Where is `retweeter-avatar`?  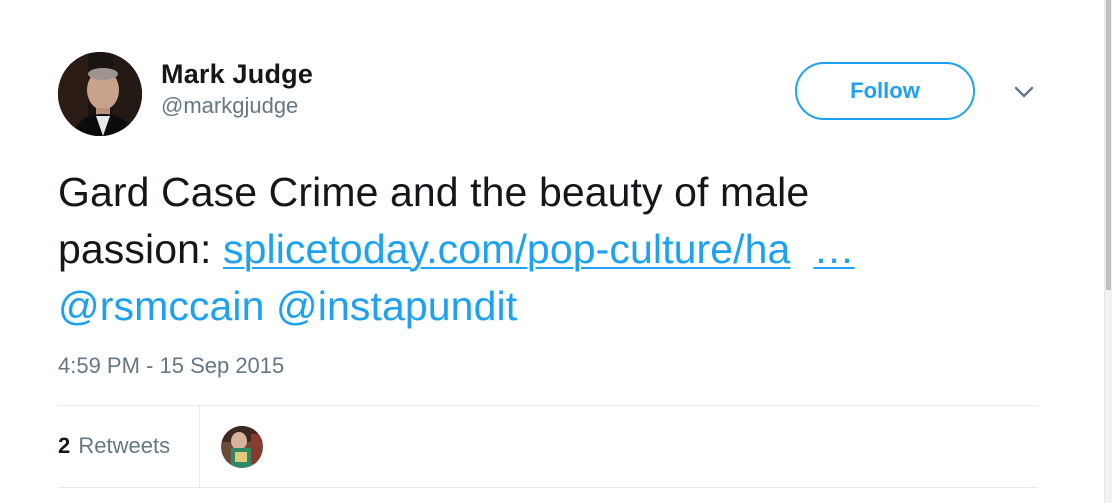
retweeter-avatar is located at coordinates (242, 447).